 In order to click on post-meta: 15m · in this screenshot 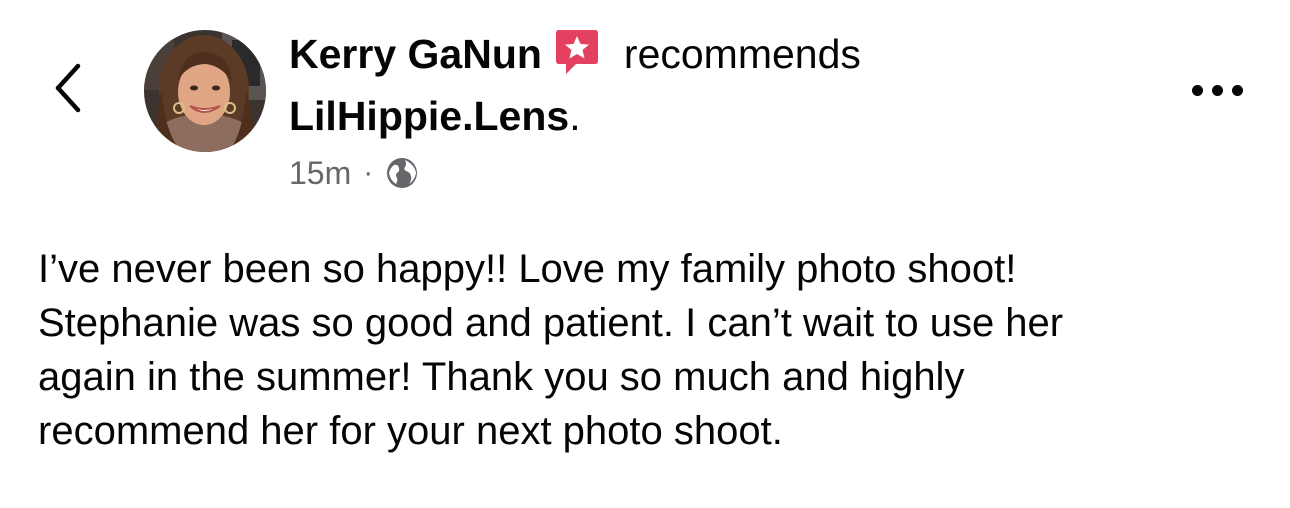, I will do `click(699, 173)`.